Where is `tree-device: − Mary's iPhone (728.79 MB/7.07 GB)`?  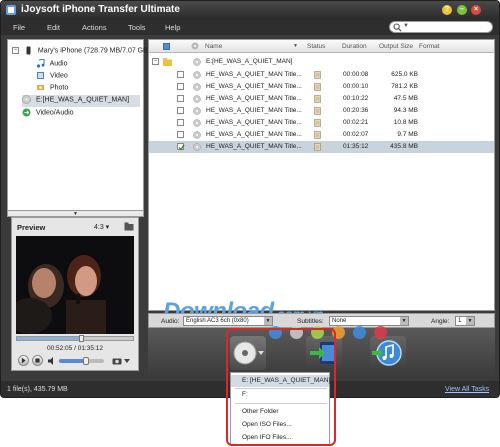
tree-device: − Mary's iPhone (728.79 MB/7.07 GB) is located at coordinates (81, 52).